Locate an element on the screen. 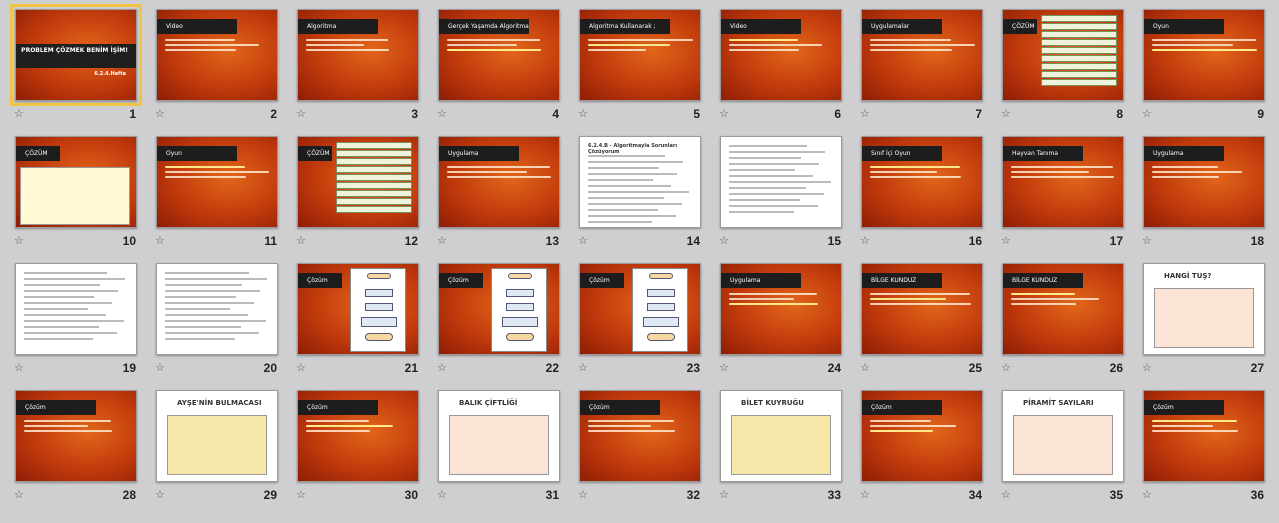 The image size is (1279, 523). slide-thumbnail-1: PROBLEM ÇÖZMEK BENİM İŞİM! 6.2.4.Hafta ☆ 1 is located at coordinates (71, 64).